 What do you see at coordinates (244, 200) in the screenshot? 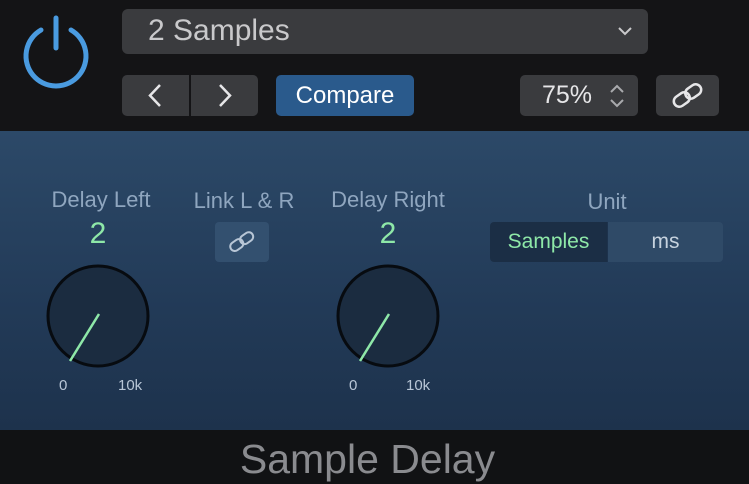
I see `link-lr-label: Link L & R` at bounding box center [244, 200].